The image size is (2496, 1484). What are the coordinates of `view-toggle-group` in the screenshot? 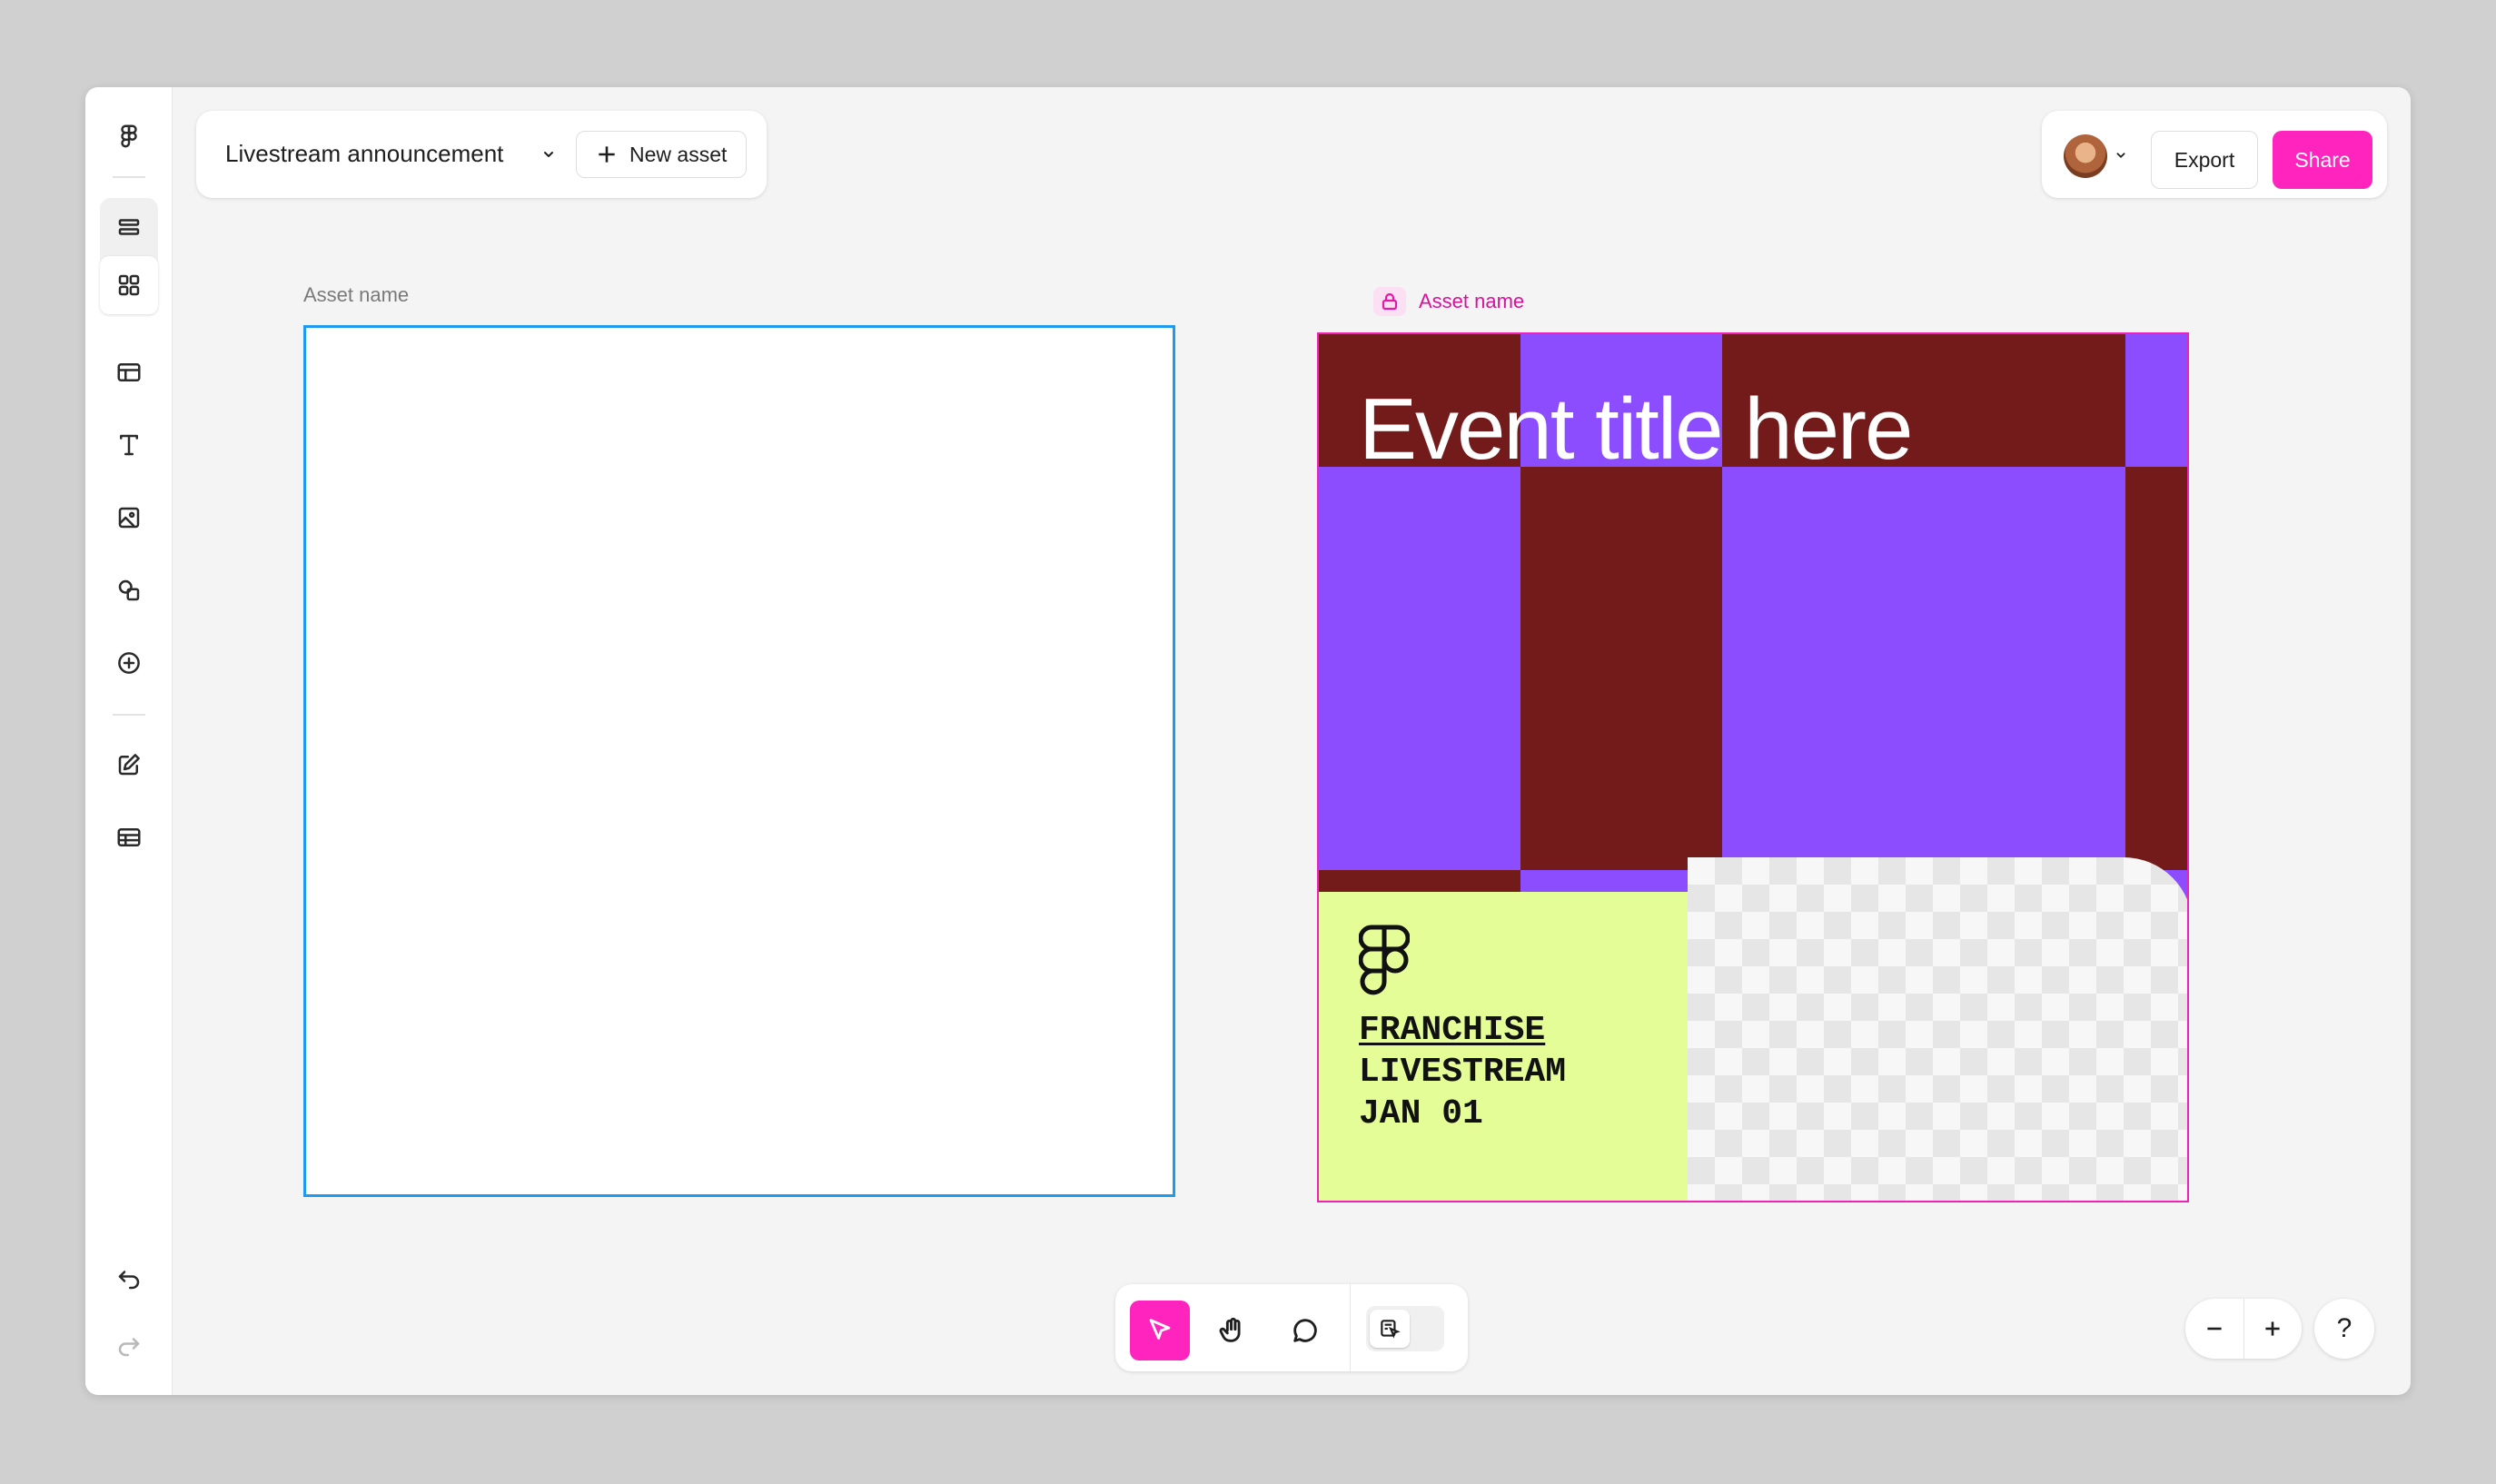 It's located at (129, 256).